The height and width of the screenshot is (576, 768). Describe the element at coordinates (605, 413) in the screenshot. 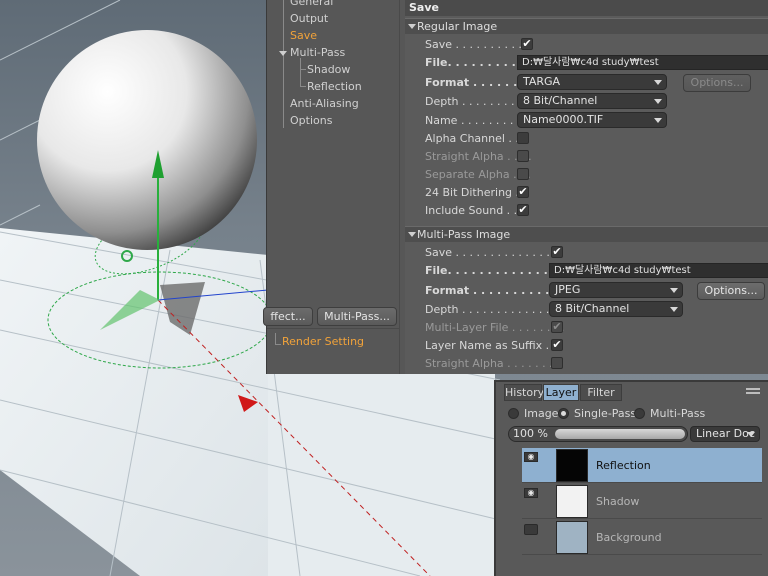

I see `mode-single-pass-label: Single-Pass` at that location.